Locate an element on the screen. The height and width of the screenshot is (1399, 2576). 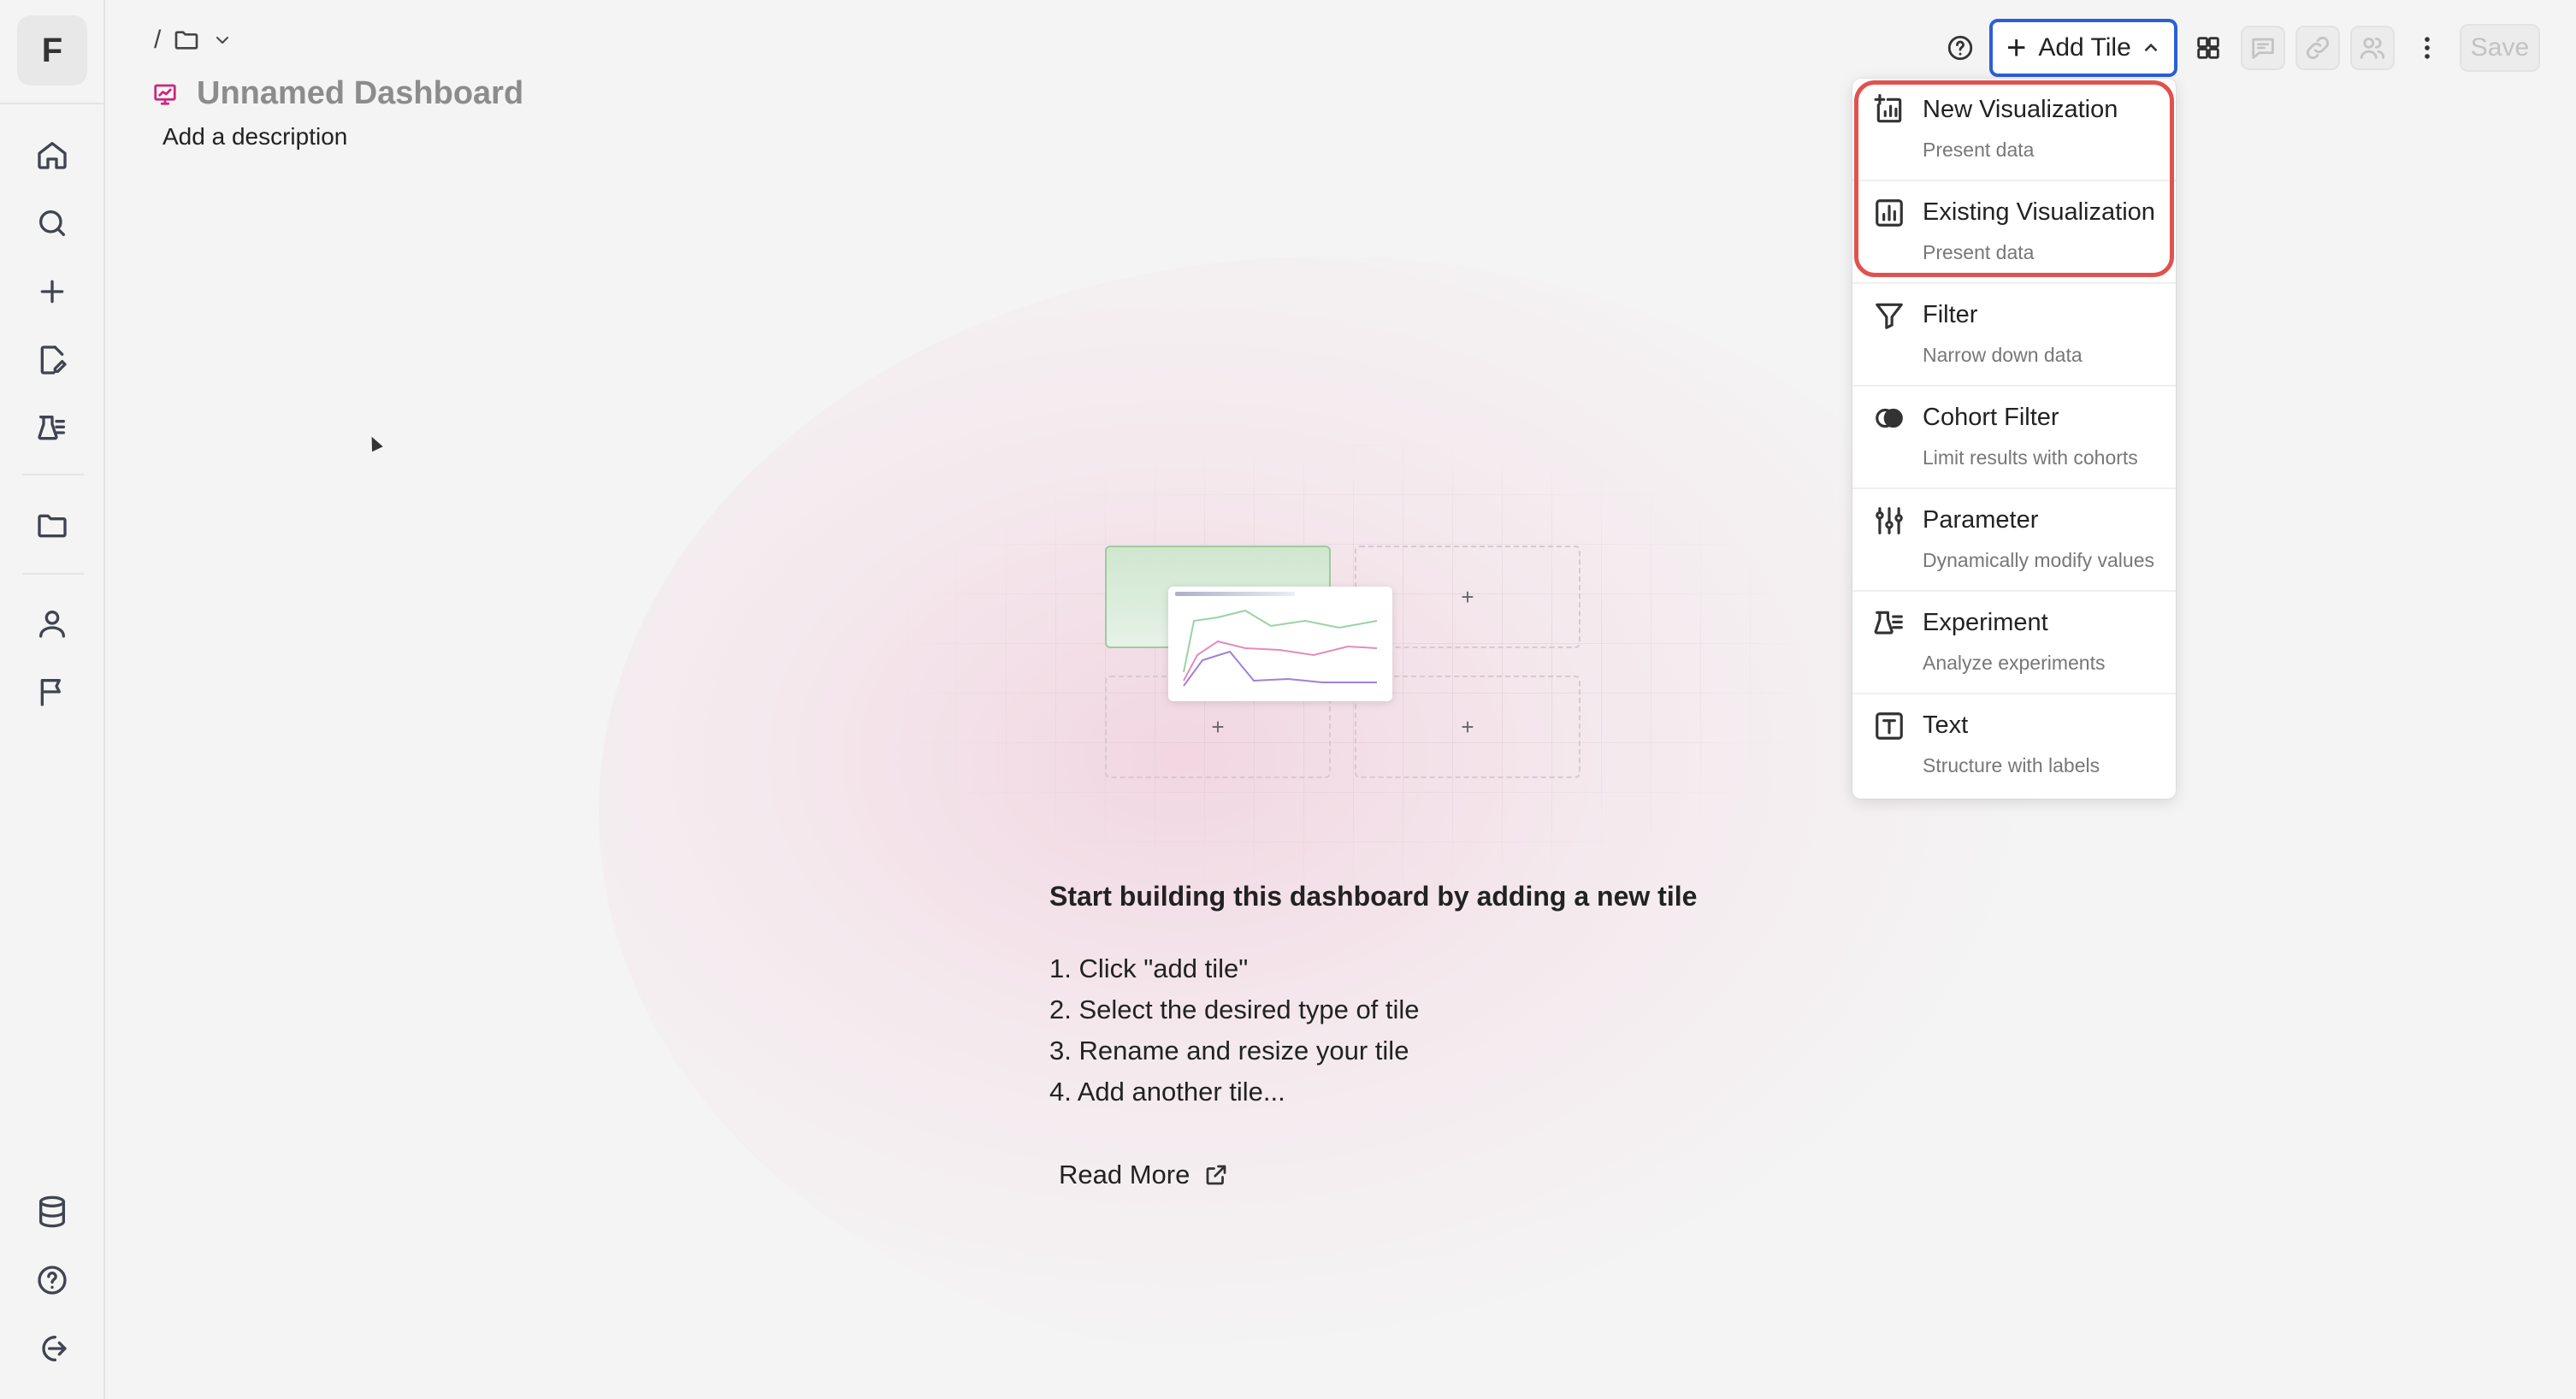
link-icon is located at coordinates (2318, 48).